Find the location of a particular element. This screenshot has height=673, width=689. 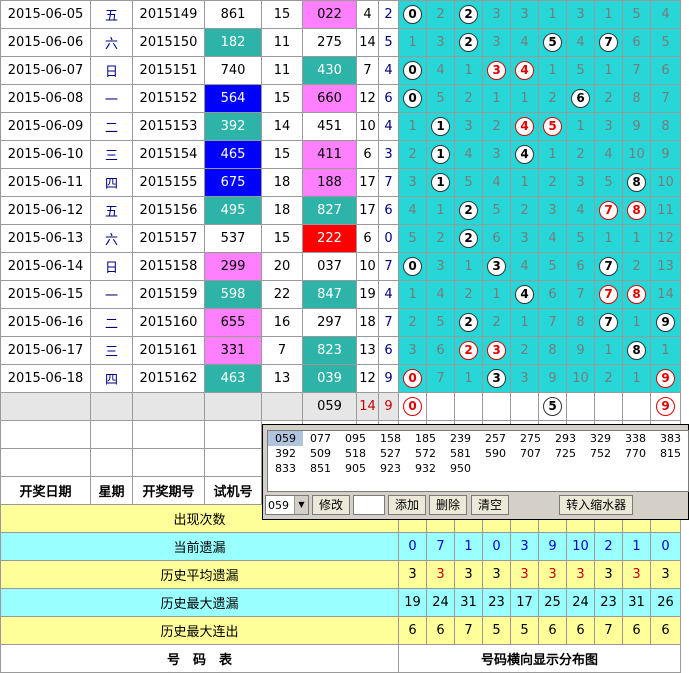

candidate-item: 059 is located at coordinates (285, 438).